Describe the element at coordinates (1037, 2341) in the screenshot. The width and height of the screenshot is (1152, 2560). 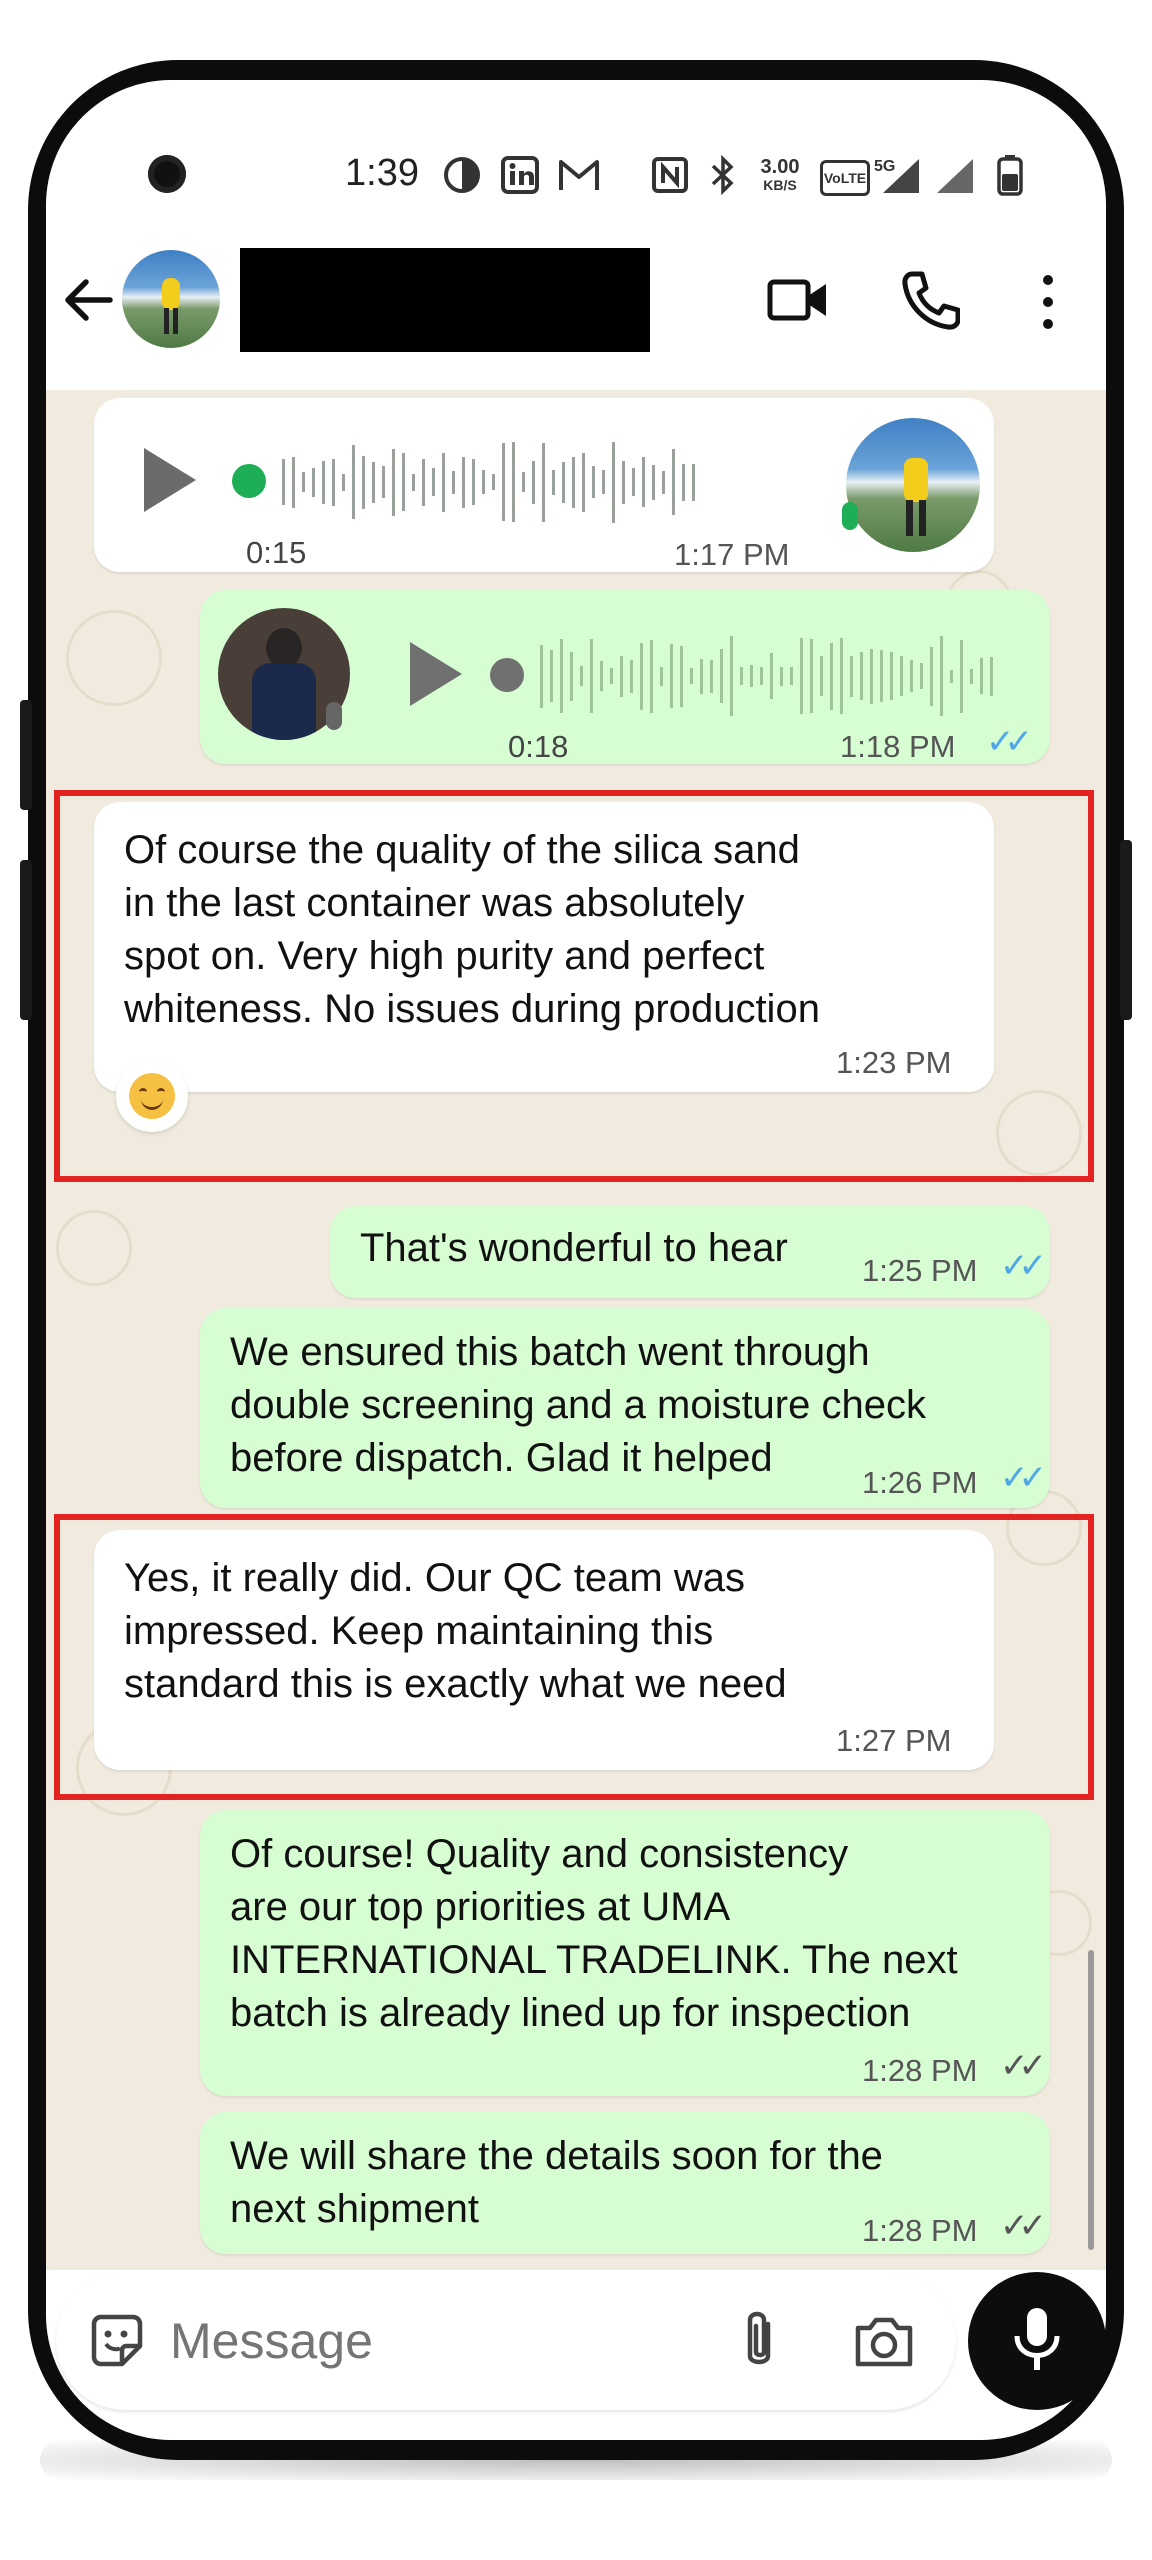
I see `record-voice-button` at that location.